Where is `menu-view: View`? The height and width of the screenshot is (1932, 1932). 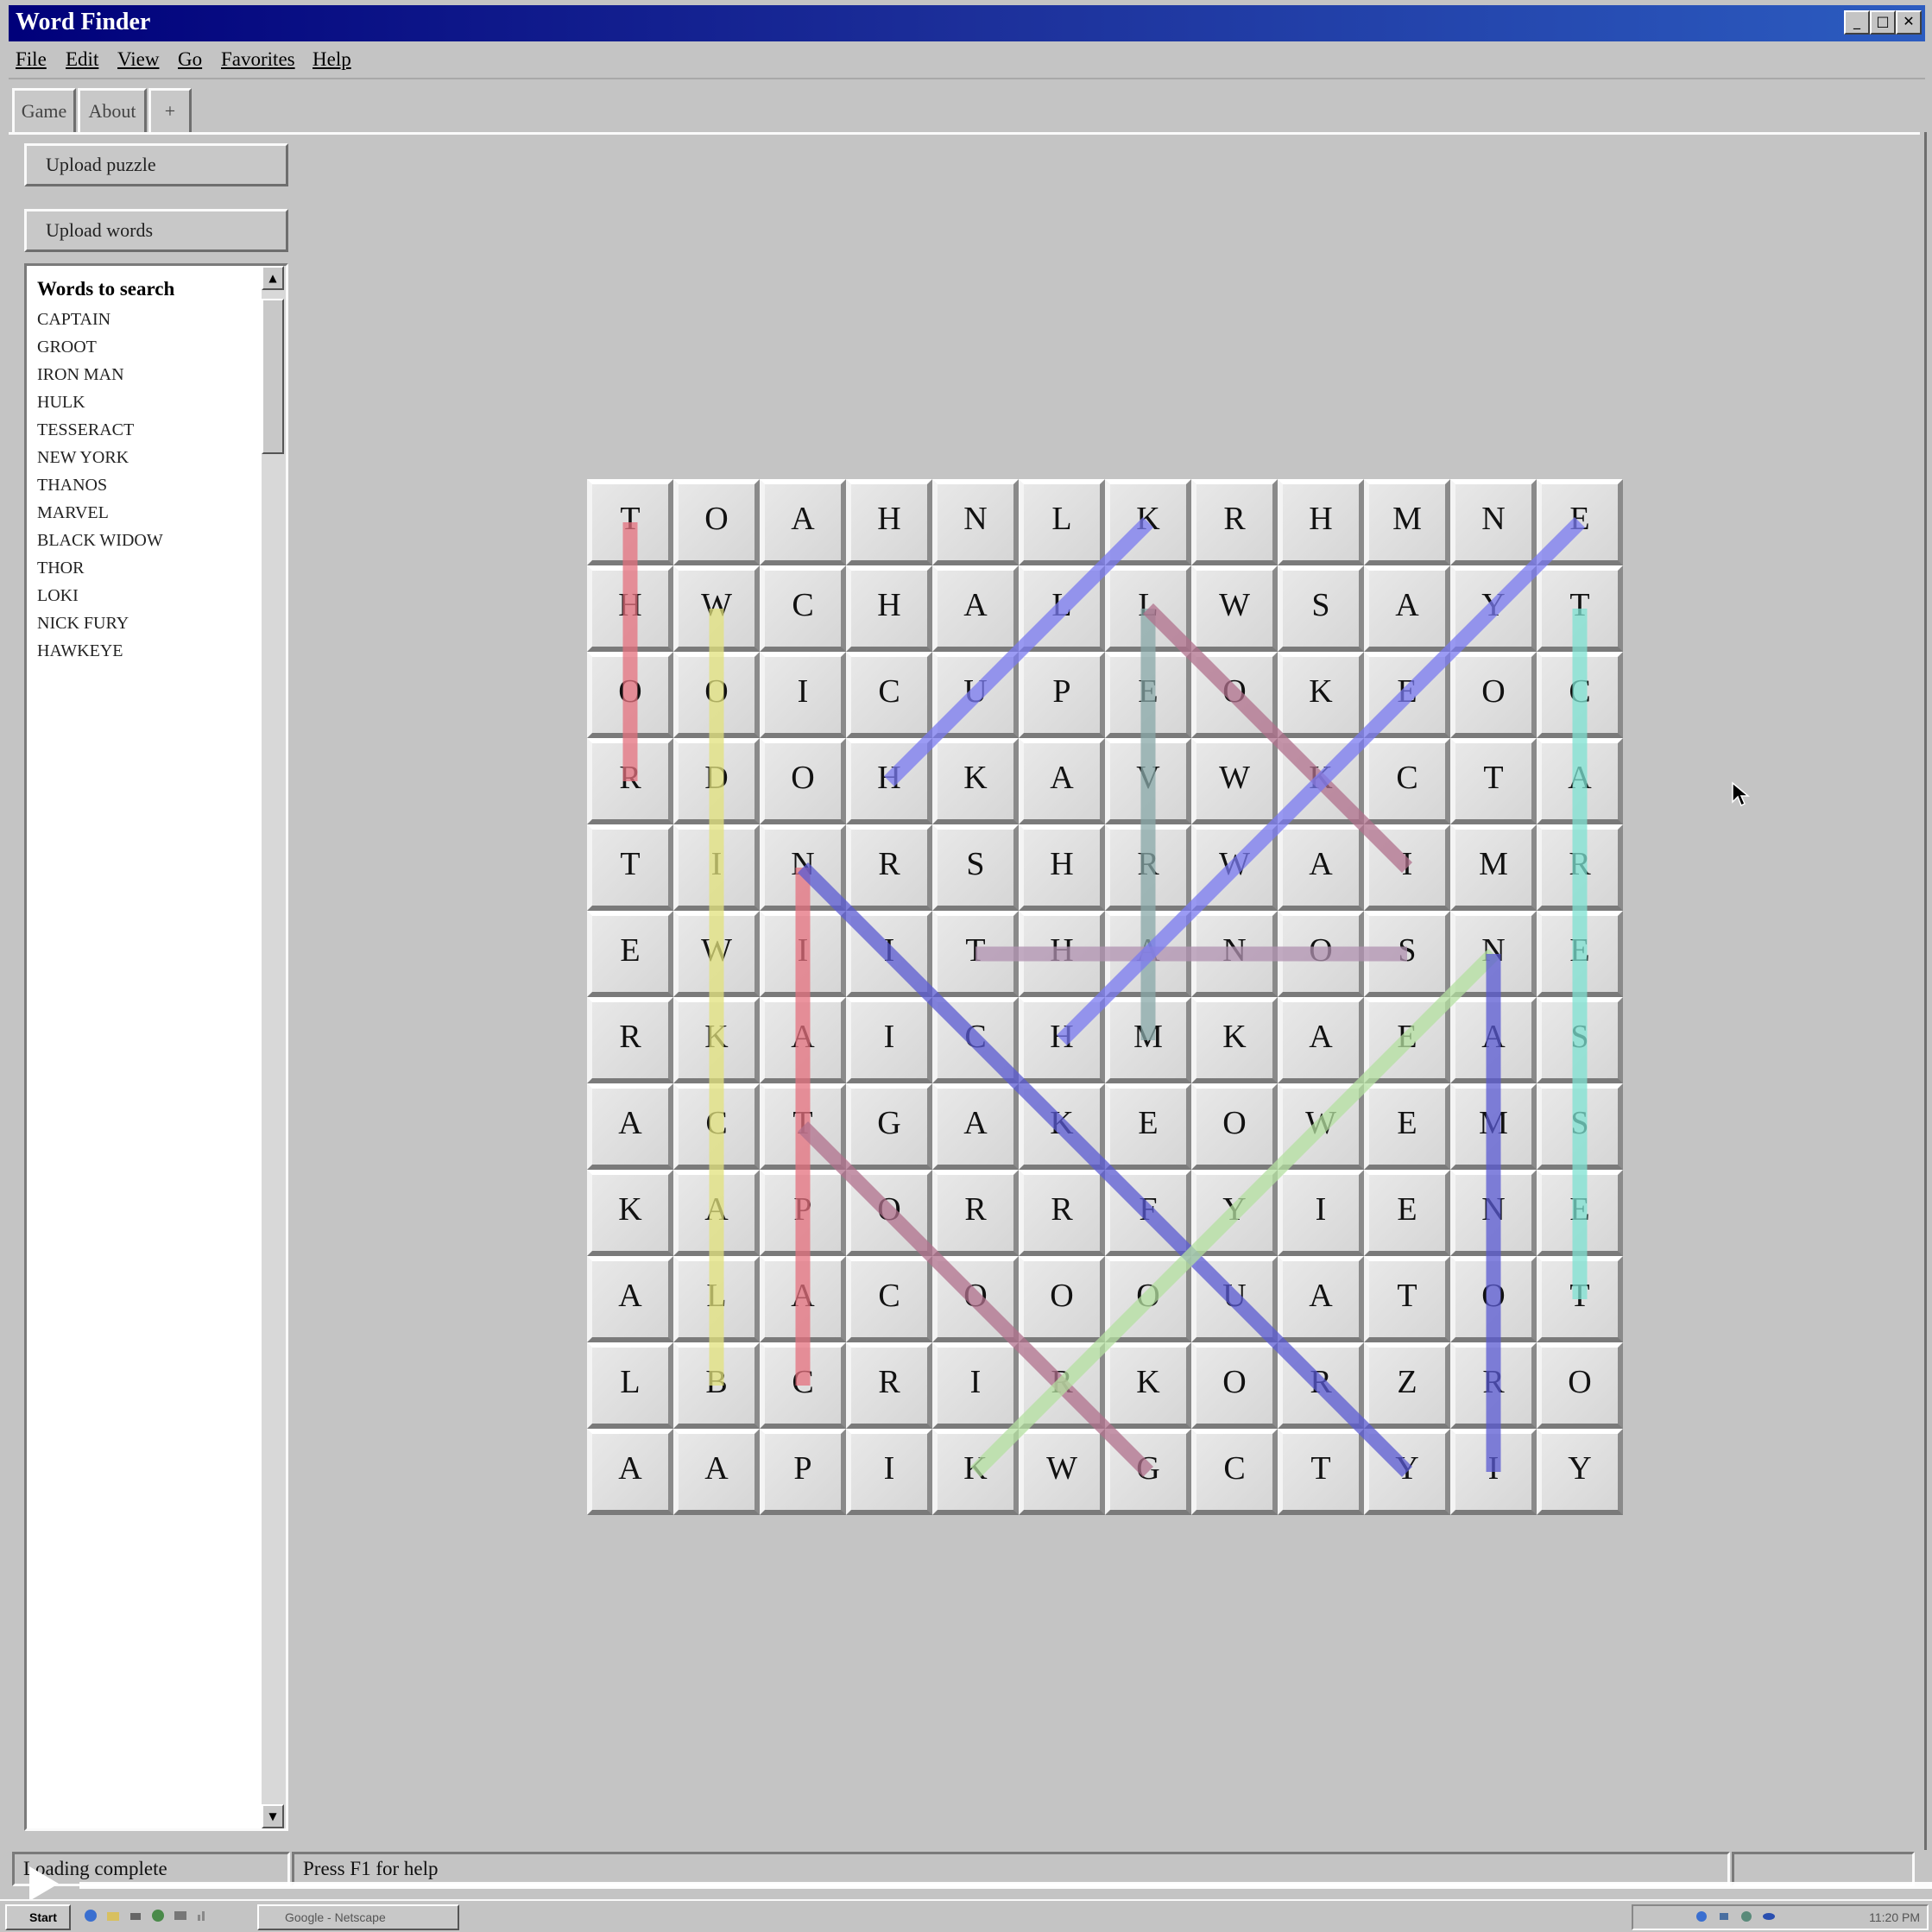
menu-view: View is located at coordinates (138, 59).